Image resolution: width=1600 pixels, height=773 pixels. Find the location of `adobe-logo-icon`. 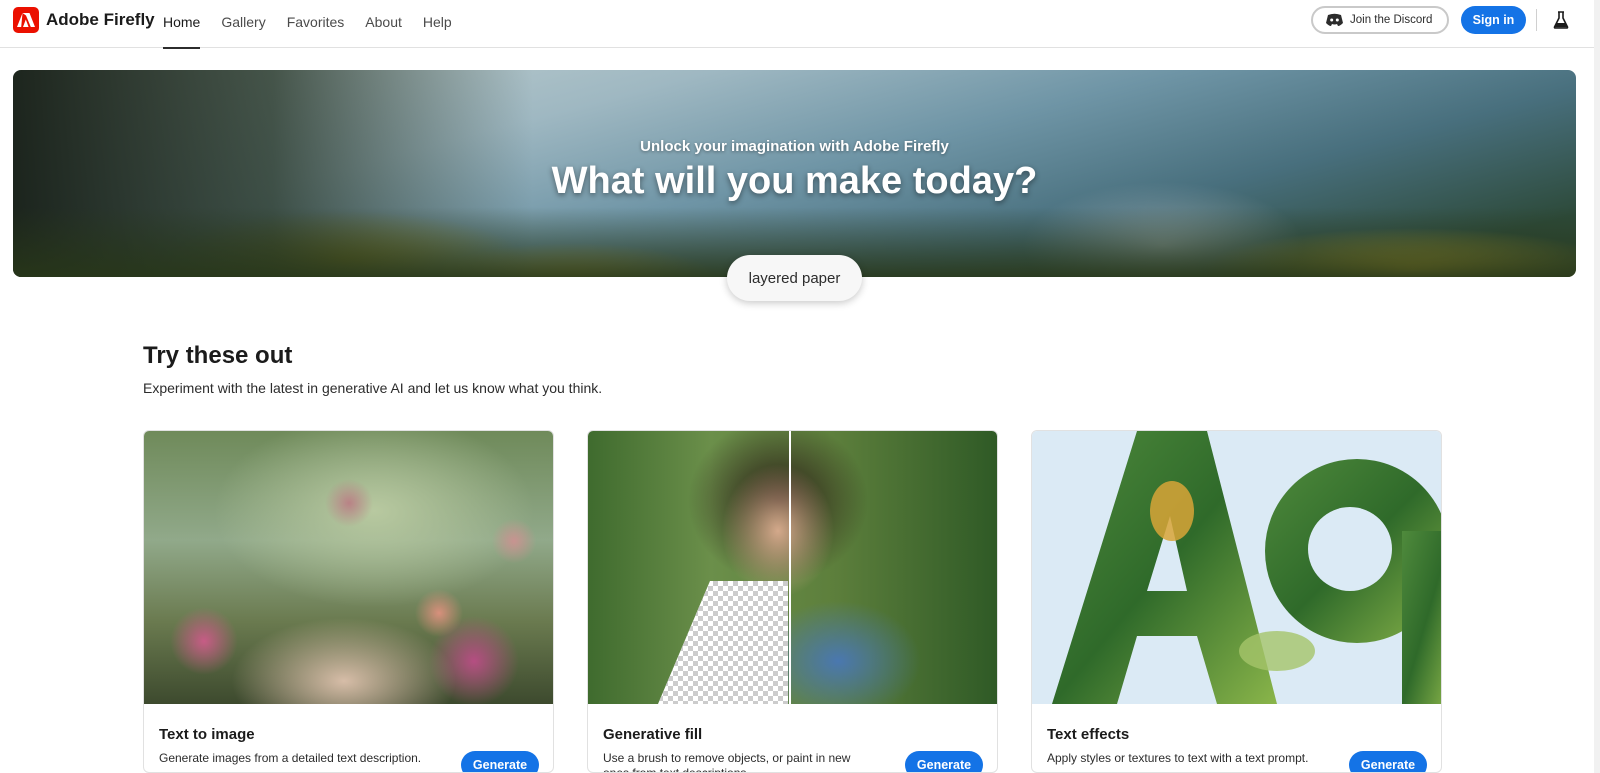

adobe-logo-icon is located at coordinates (26, 20).